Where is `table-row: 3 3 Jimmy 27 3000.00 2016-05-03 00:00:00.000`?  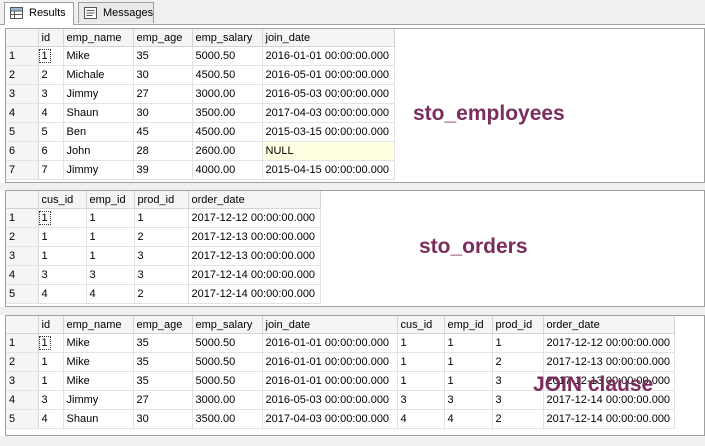
table-row: 3 3 Jimmy 27 3000.00 2016-05-03 00:00:00.000 is located at coordinates (200, 94).